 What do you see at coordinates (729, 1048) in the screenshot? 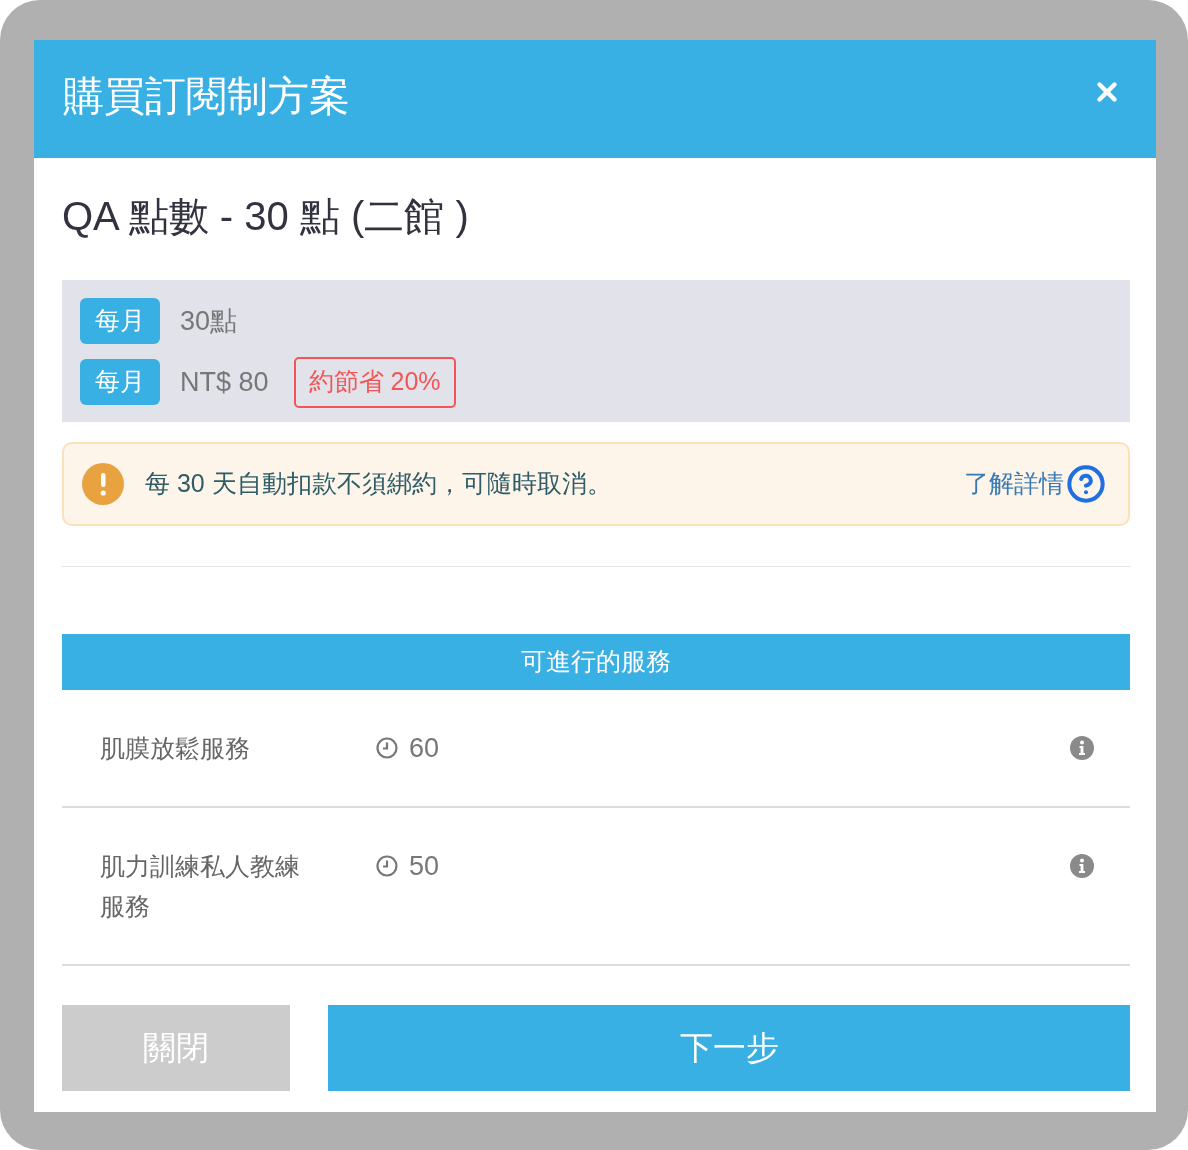
I see `next-button: 下一步` at bounding box center [729, 1048].